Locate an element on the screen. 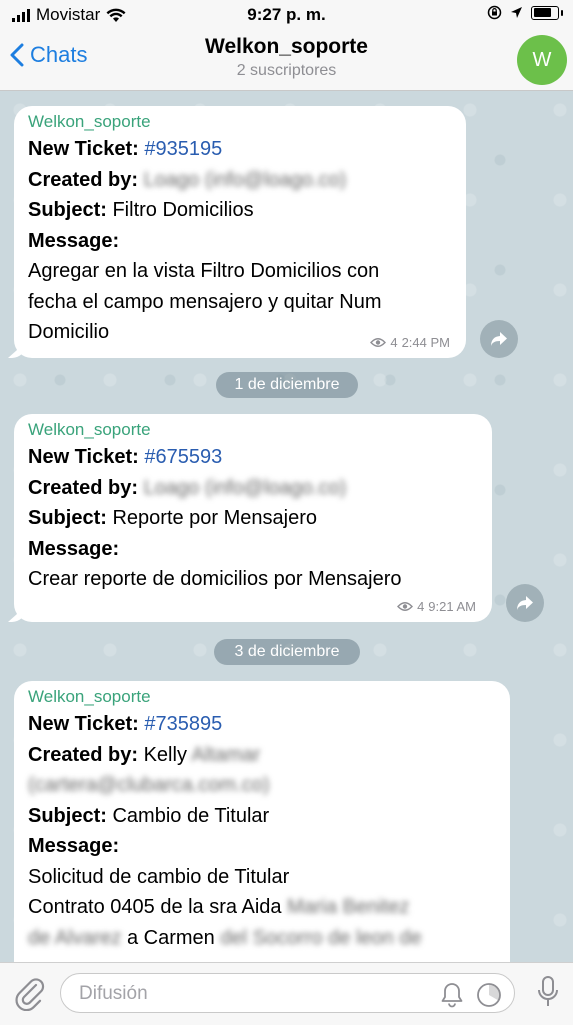 This screenshot has height=1025, width=573. creator-name: Kelly is located at coordinates (165, 754).